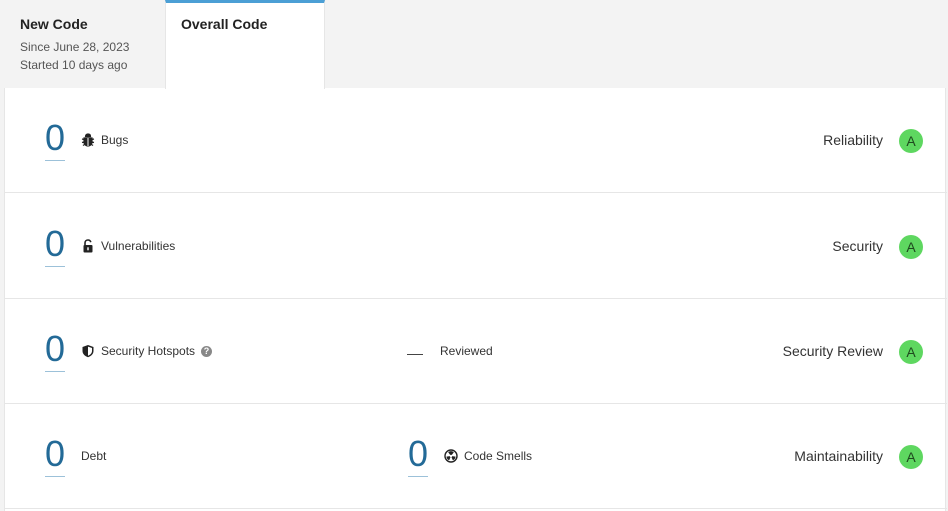  I want to click on reliability-rating-badge: A, so click(911, 141).